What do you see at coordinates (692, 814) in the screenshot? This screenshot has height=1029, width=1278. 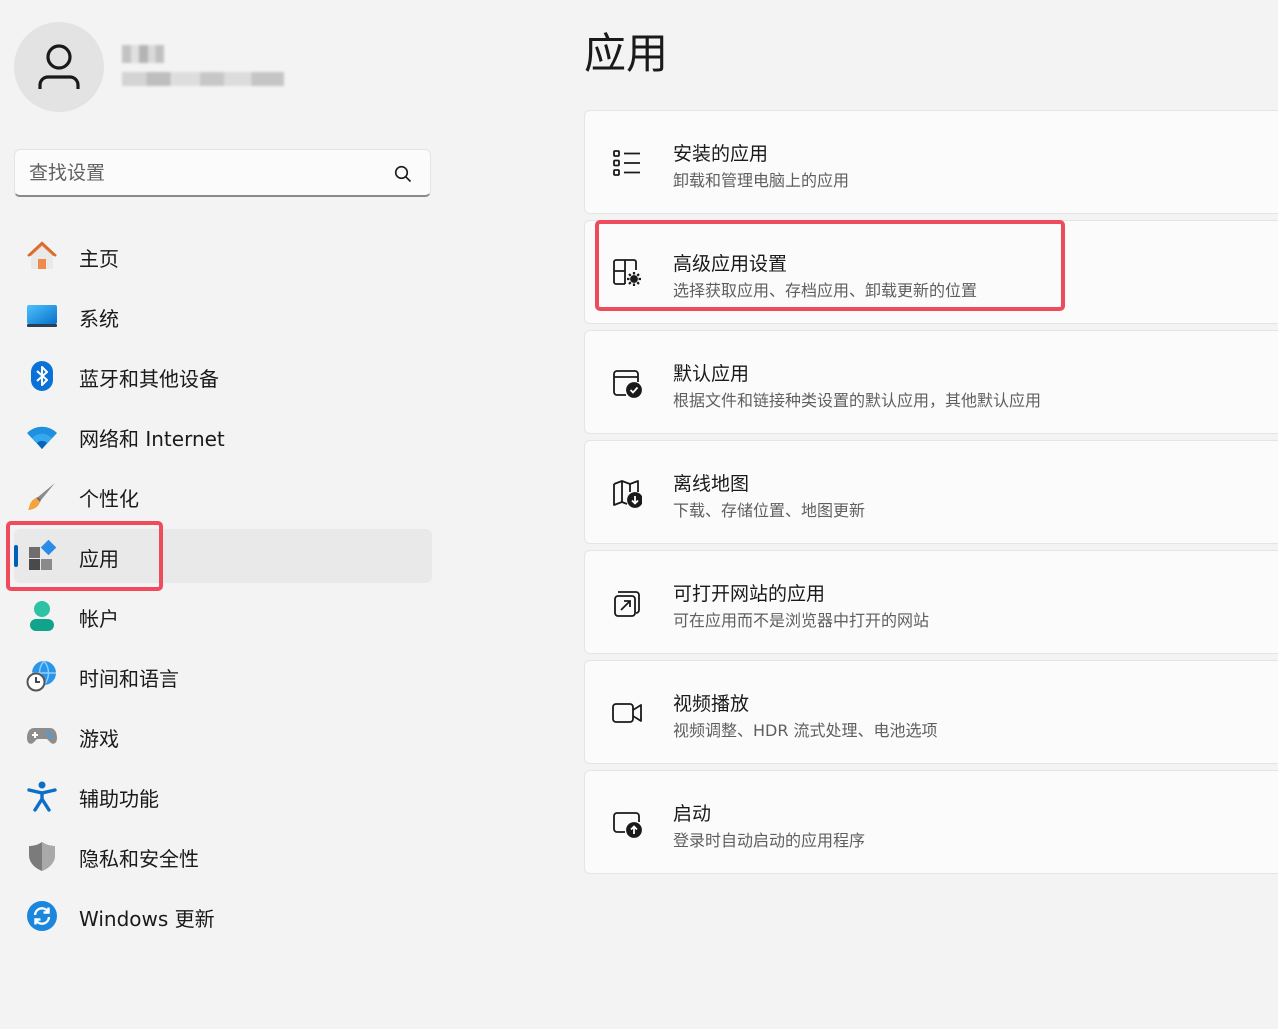 I see `card-title: 启动` at bounding box center [692, 814].